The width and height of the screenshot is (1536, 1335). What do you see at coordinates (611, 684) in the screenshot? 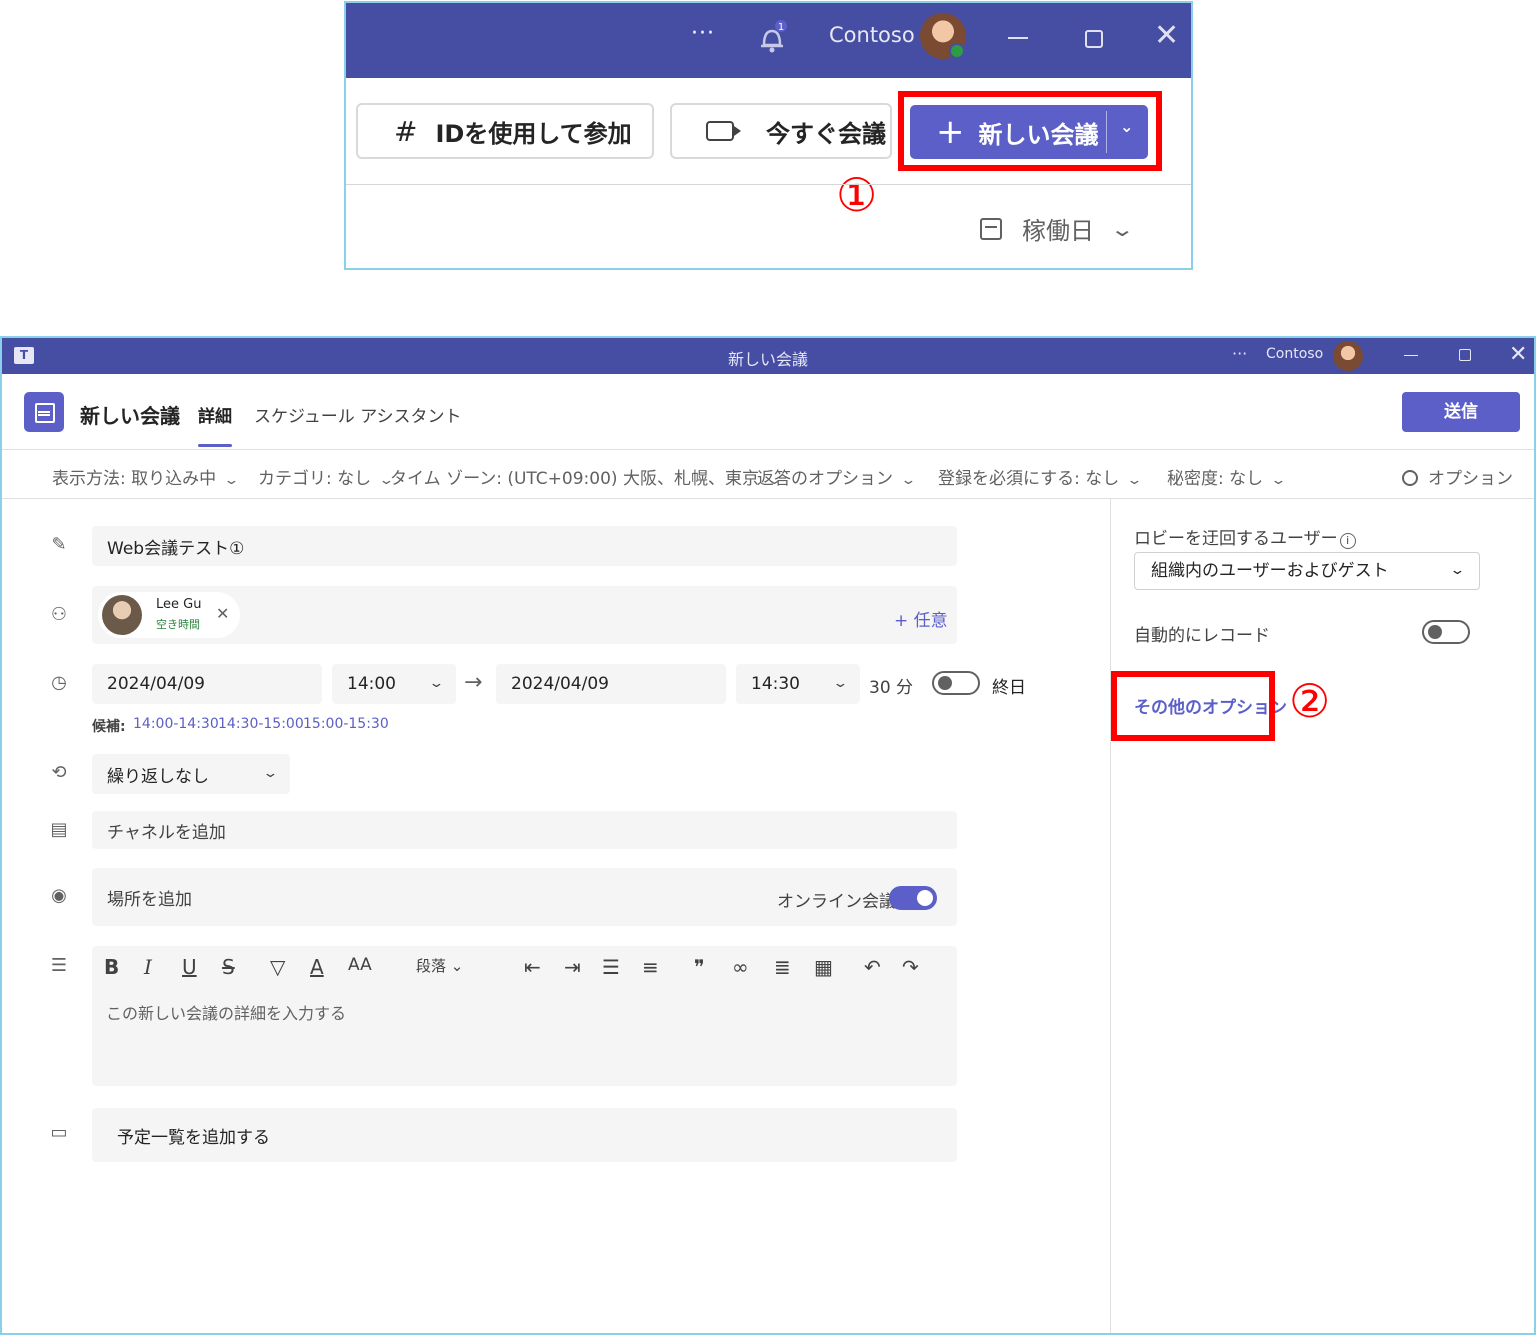
I see `end-date-input: 2024/04/09` at bounding box center [611, 684].